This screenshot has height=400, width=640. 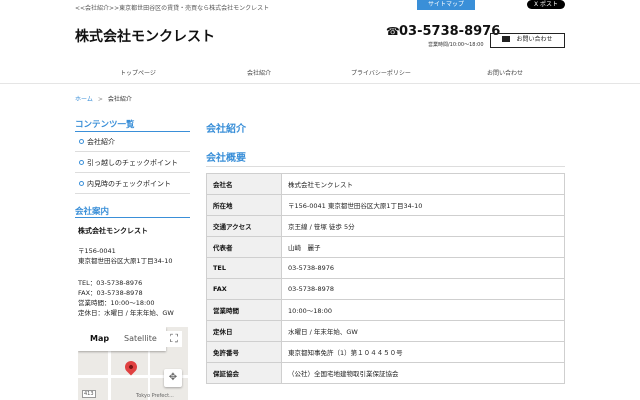 I want to click on section-divider, so click(x=385, y=166).